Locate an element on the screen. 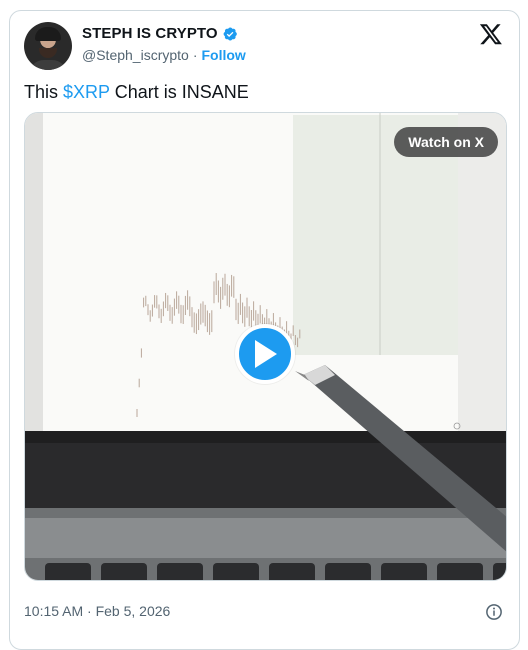 Image resolution: width=528 pixels, height=650 pixels. tweet-text: This $XRP Chart is INSANE is located at coordinates (136, 92).